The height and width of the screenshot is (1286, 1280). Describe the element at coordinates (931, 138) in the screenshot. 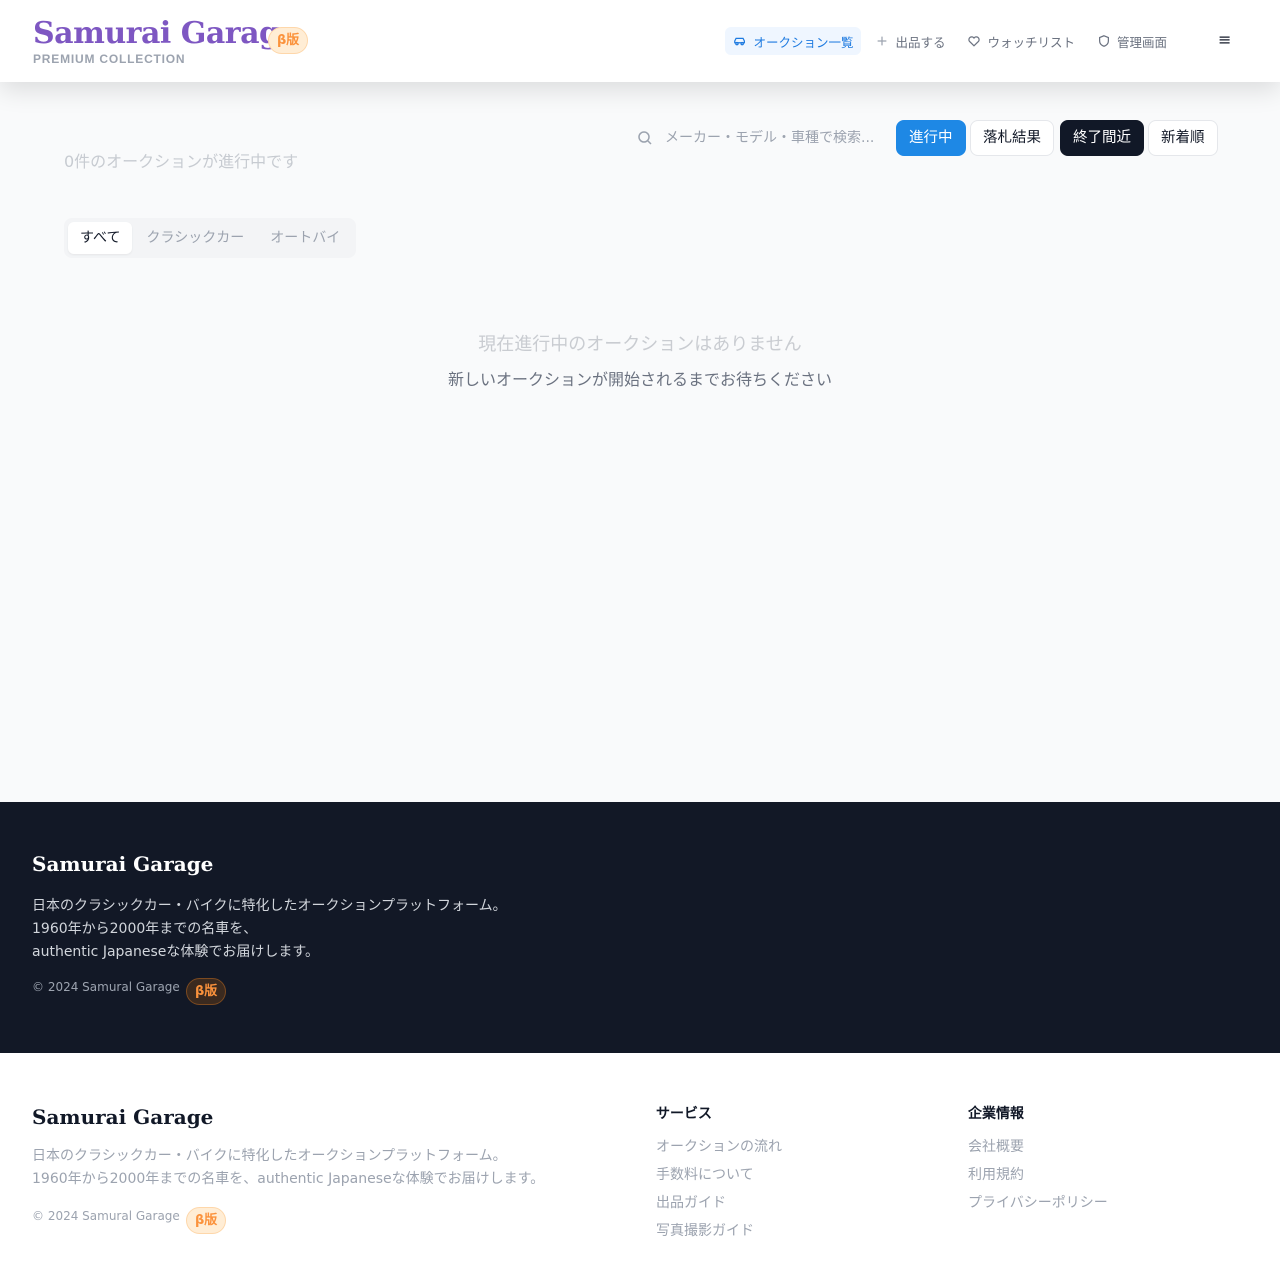

I see `filter-ongoing-button: 進行中` at that location.